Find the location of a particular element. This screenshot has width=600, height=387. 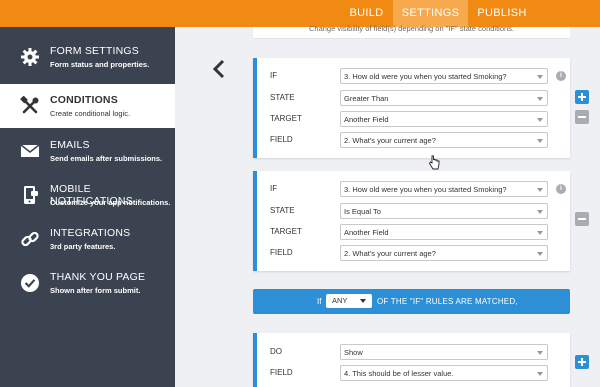

mobile-icon is located at coordinates (31, 195).